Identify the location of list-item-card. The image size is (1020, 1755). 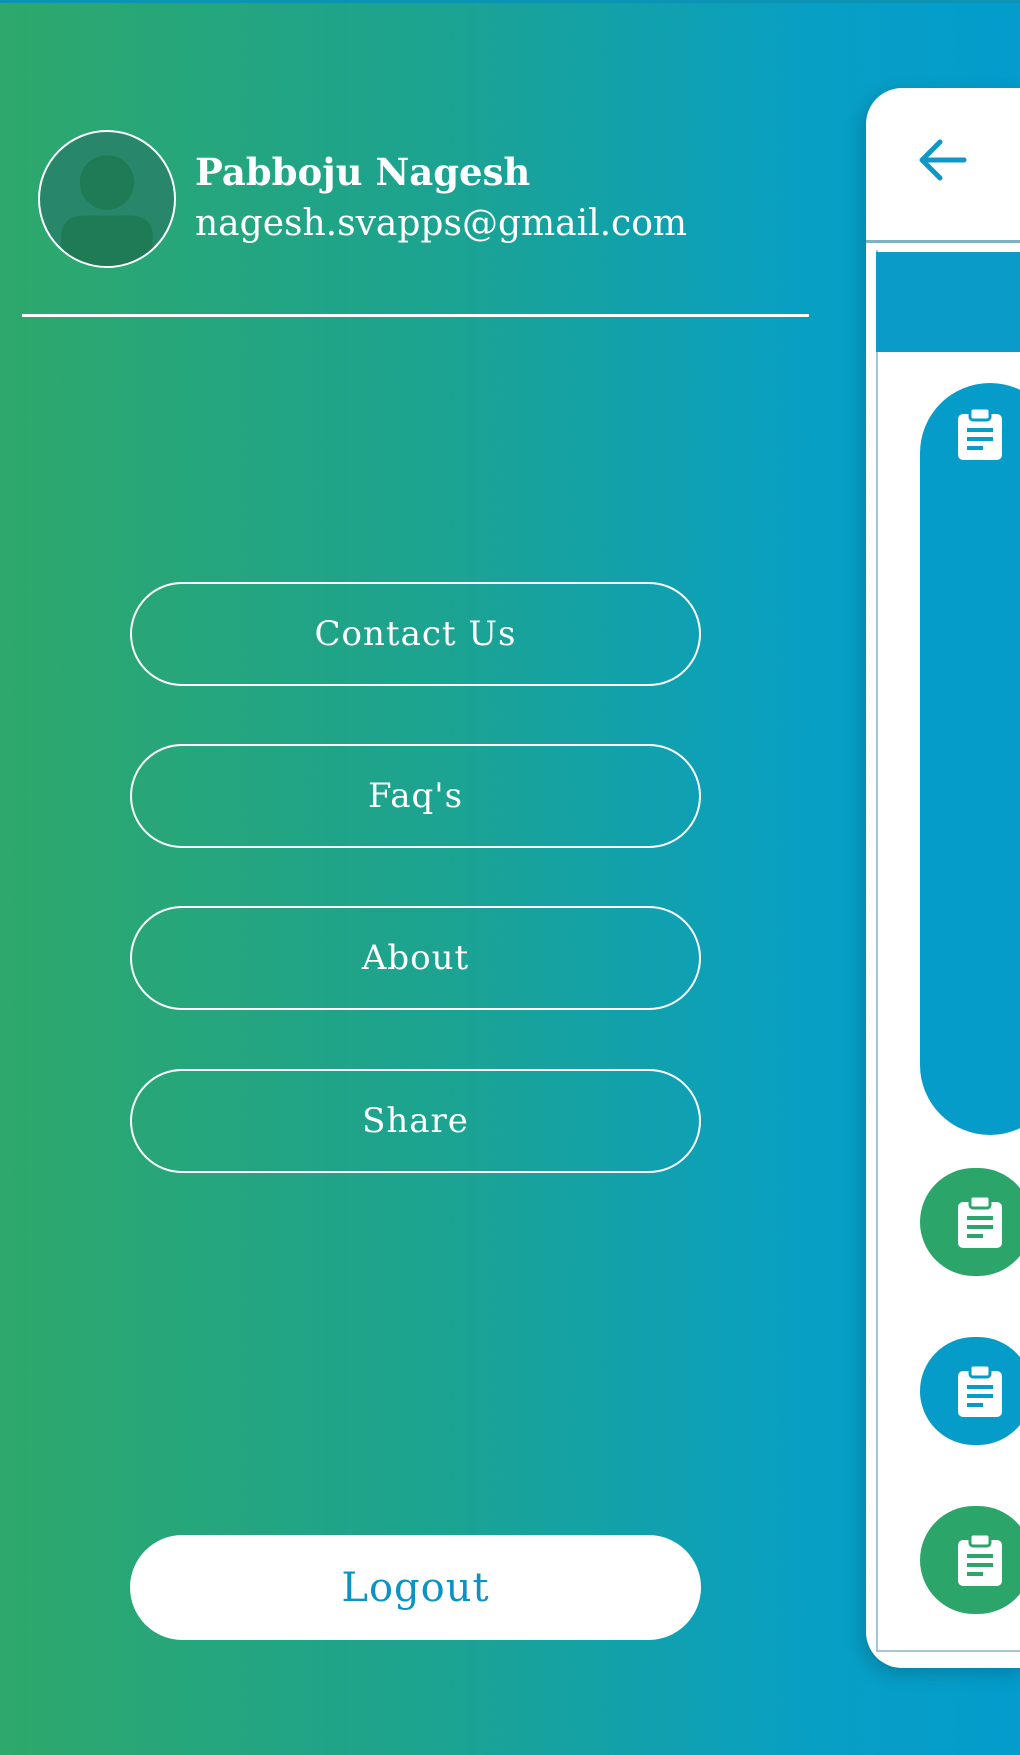
(970, 759).